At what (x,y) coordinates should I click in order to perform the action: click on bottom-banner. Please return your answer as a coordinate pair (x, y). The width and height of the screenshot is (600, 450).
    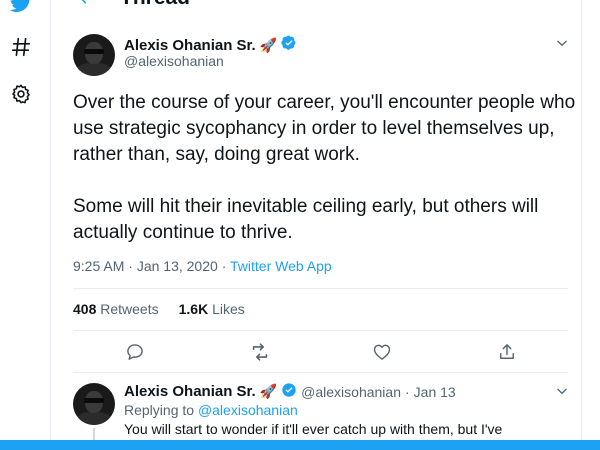
    Looking at the image, I should click on (300, 445).